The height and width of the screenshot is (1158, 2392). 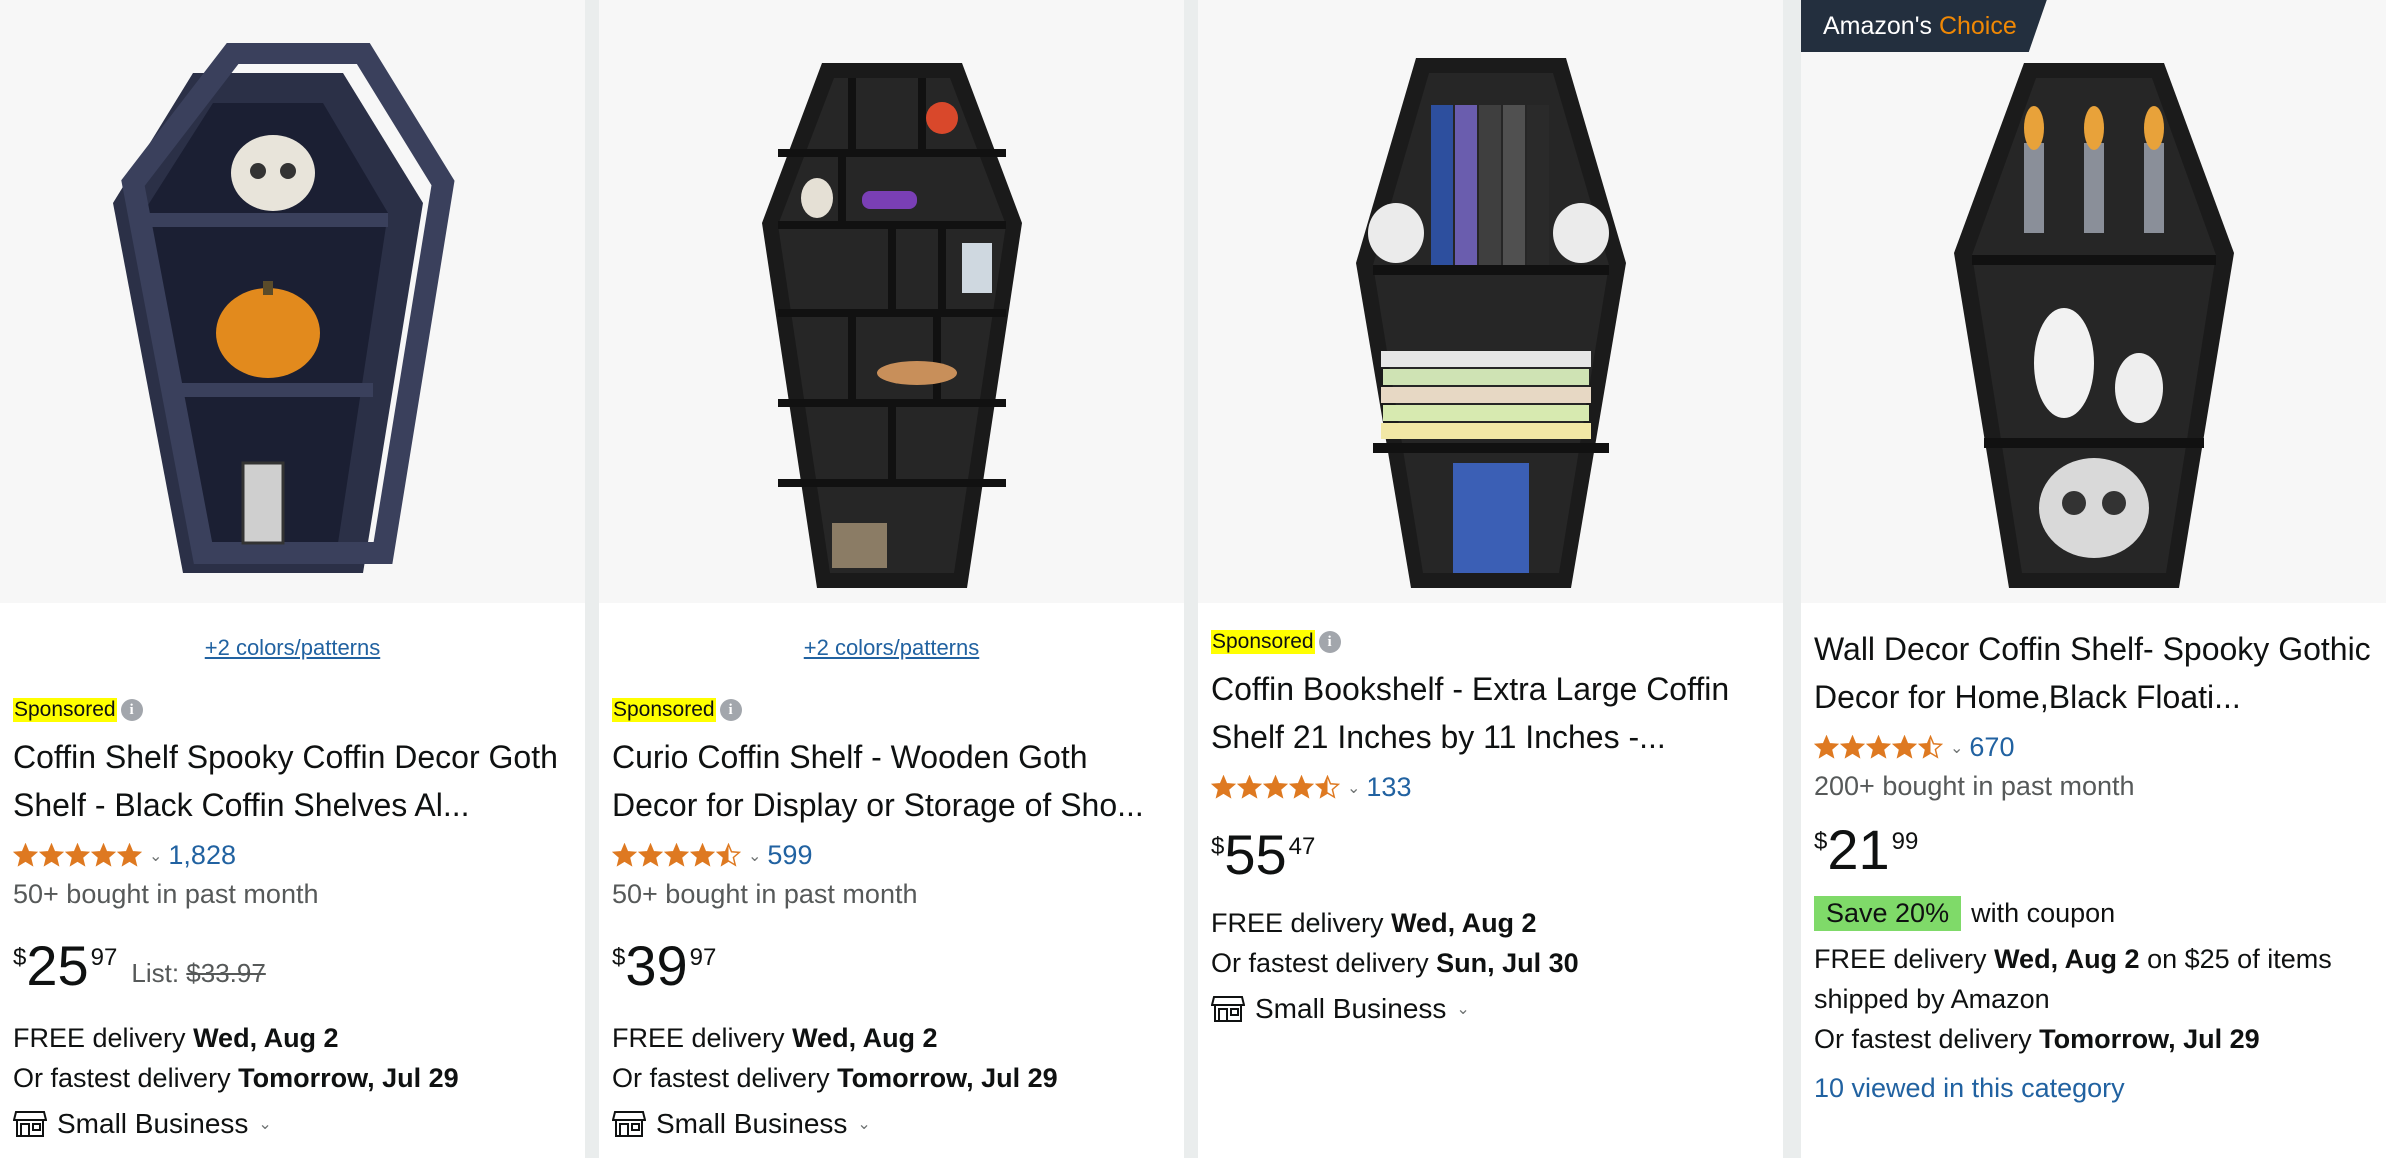 What do you see at coordinates (1858, 849) in the screenshot?
I see `price-whole: 21` at bounding box center [1858, 849].